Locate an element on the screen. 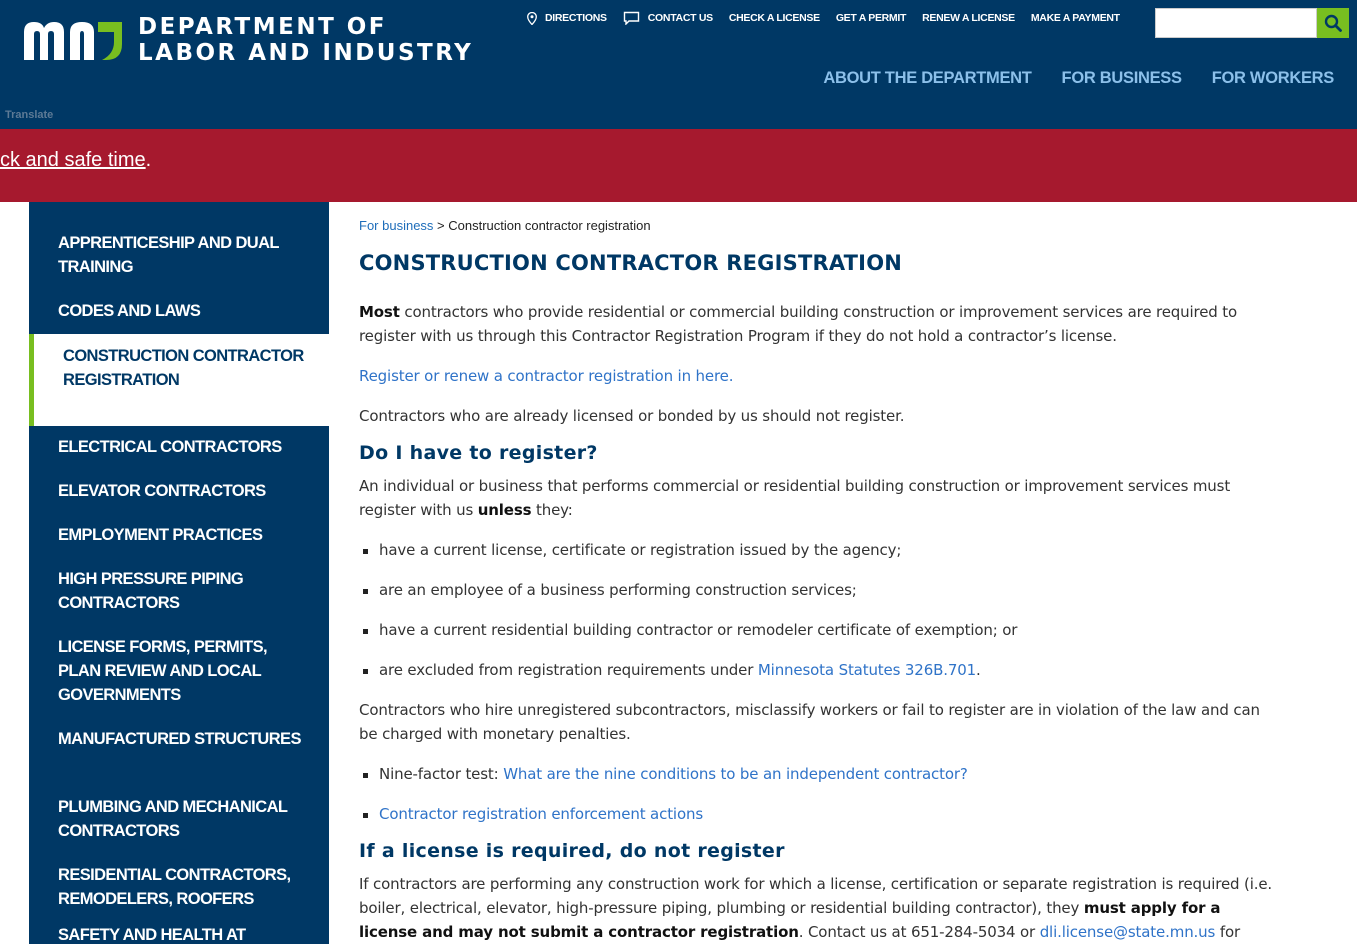 The width and height of the screenshot is (1357, 944). alert-suffix: . is located at coordinates (148, 160).